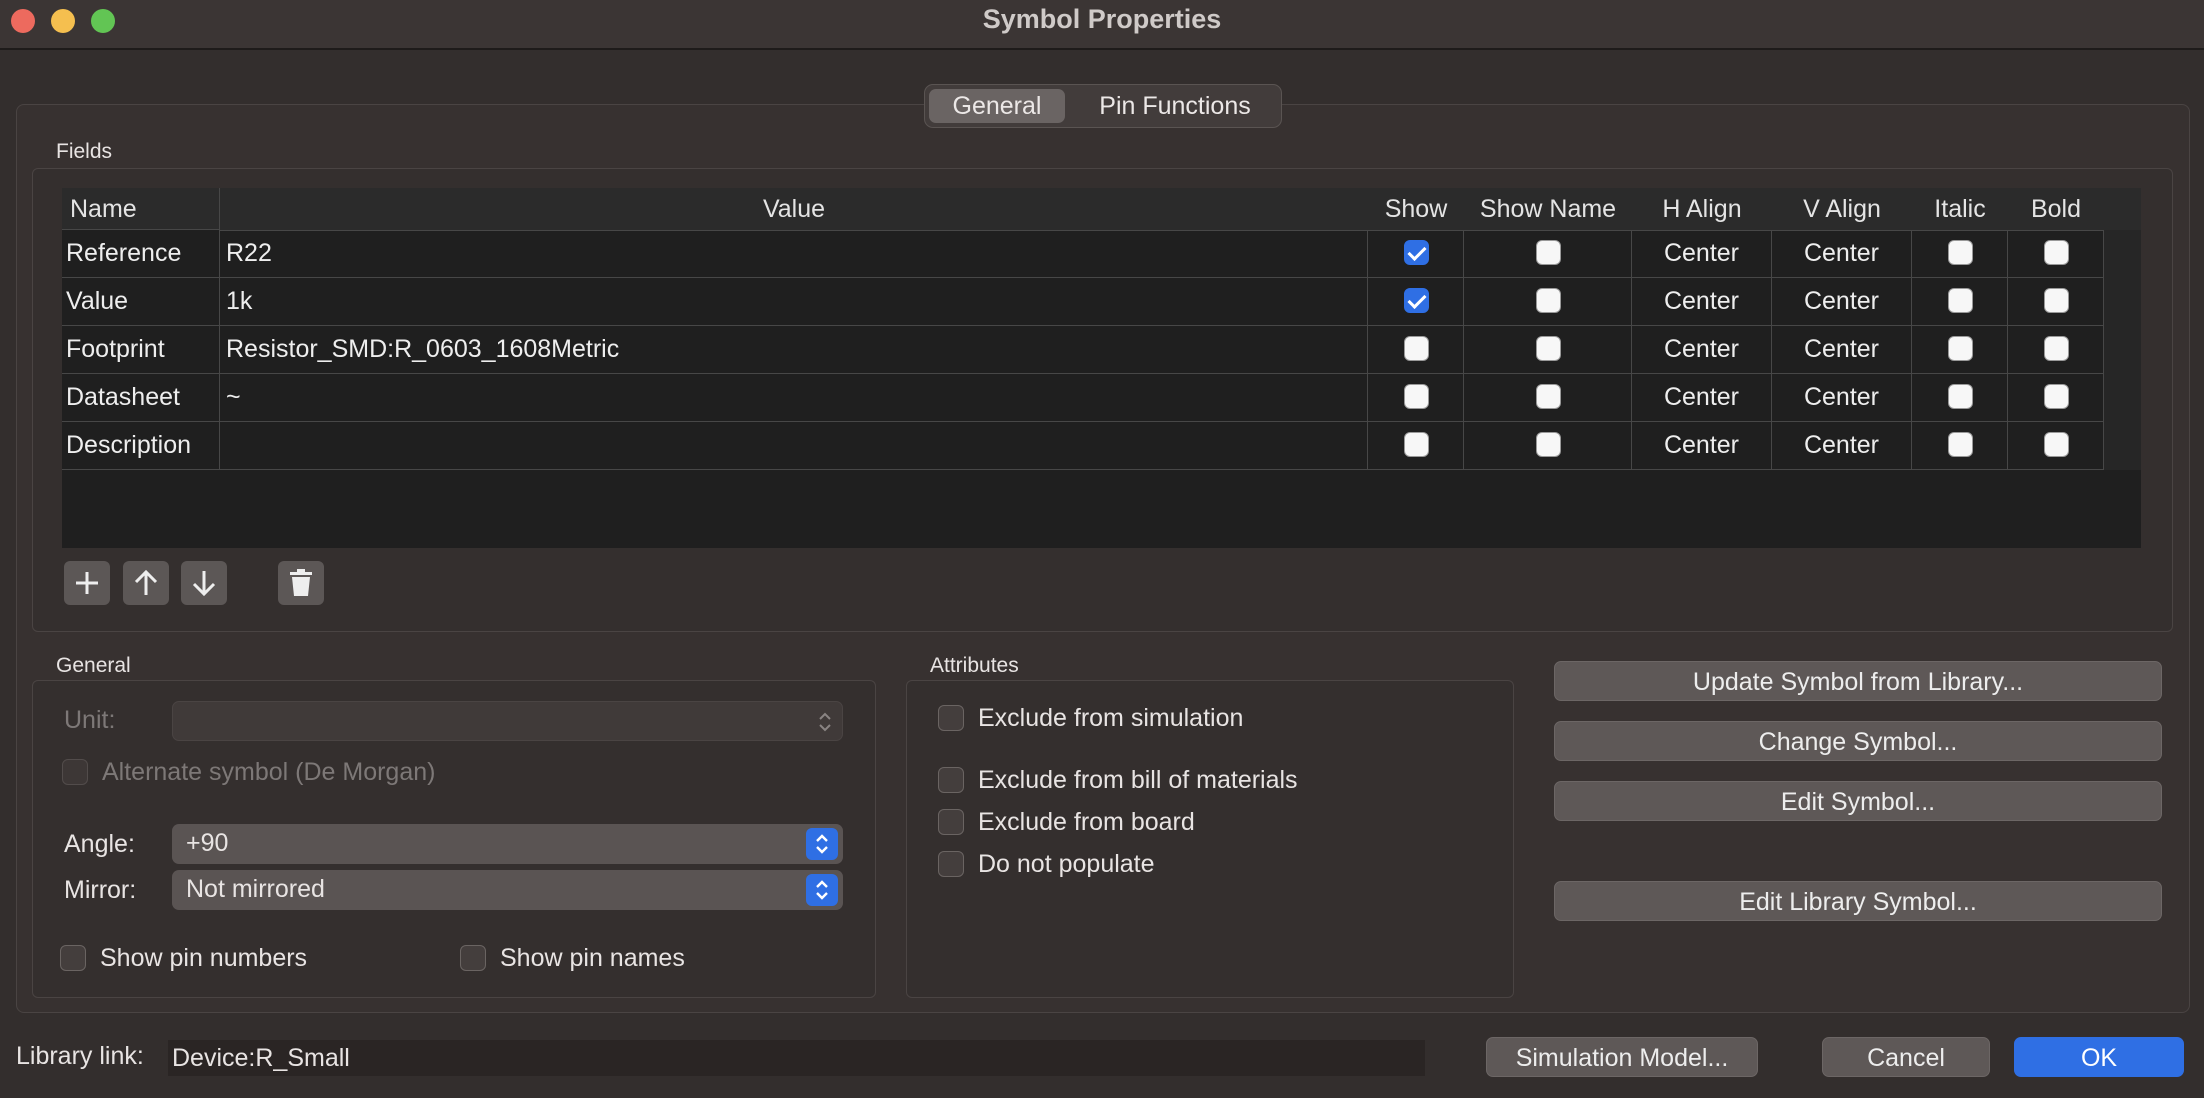 This screenshot has height=1098, width=2204. Describe the element at coordinates (2056, 209) in the screenshot. I see `column-header-bold: Bold` at that location.